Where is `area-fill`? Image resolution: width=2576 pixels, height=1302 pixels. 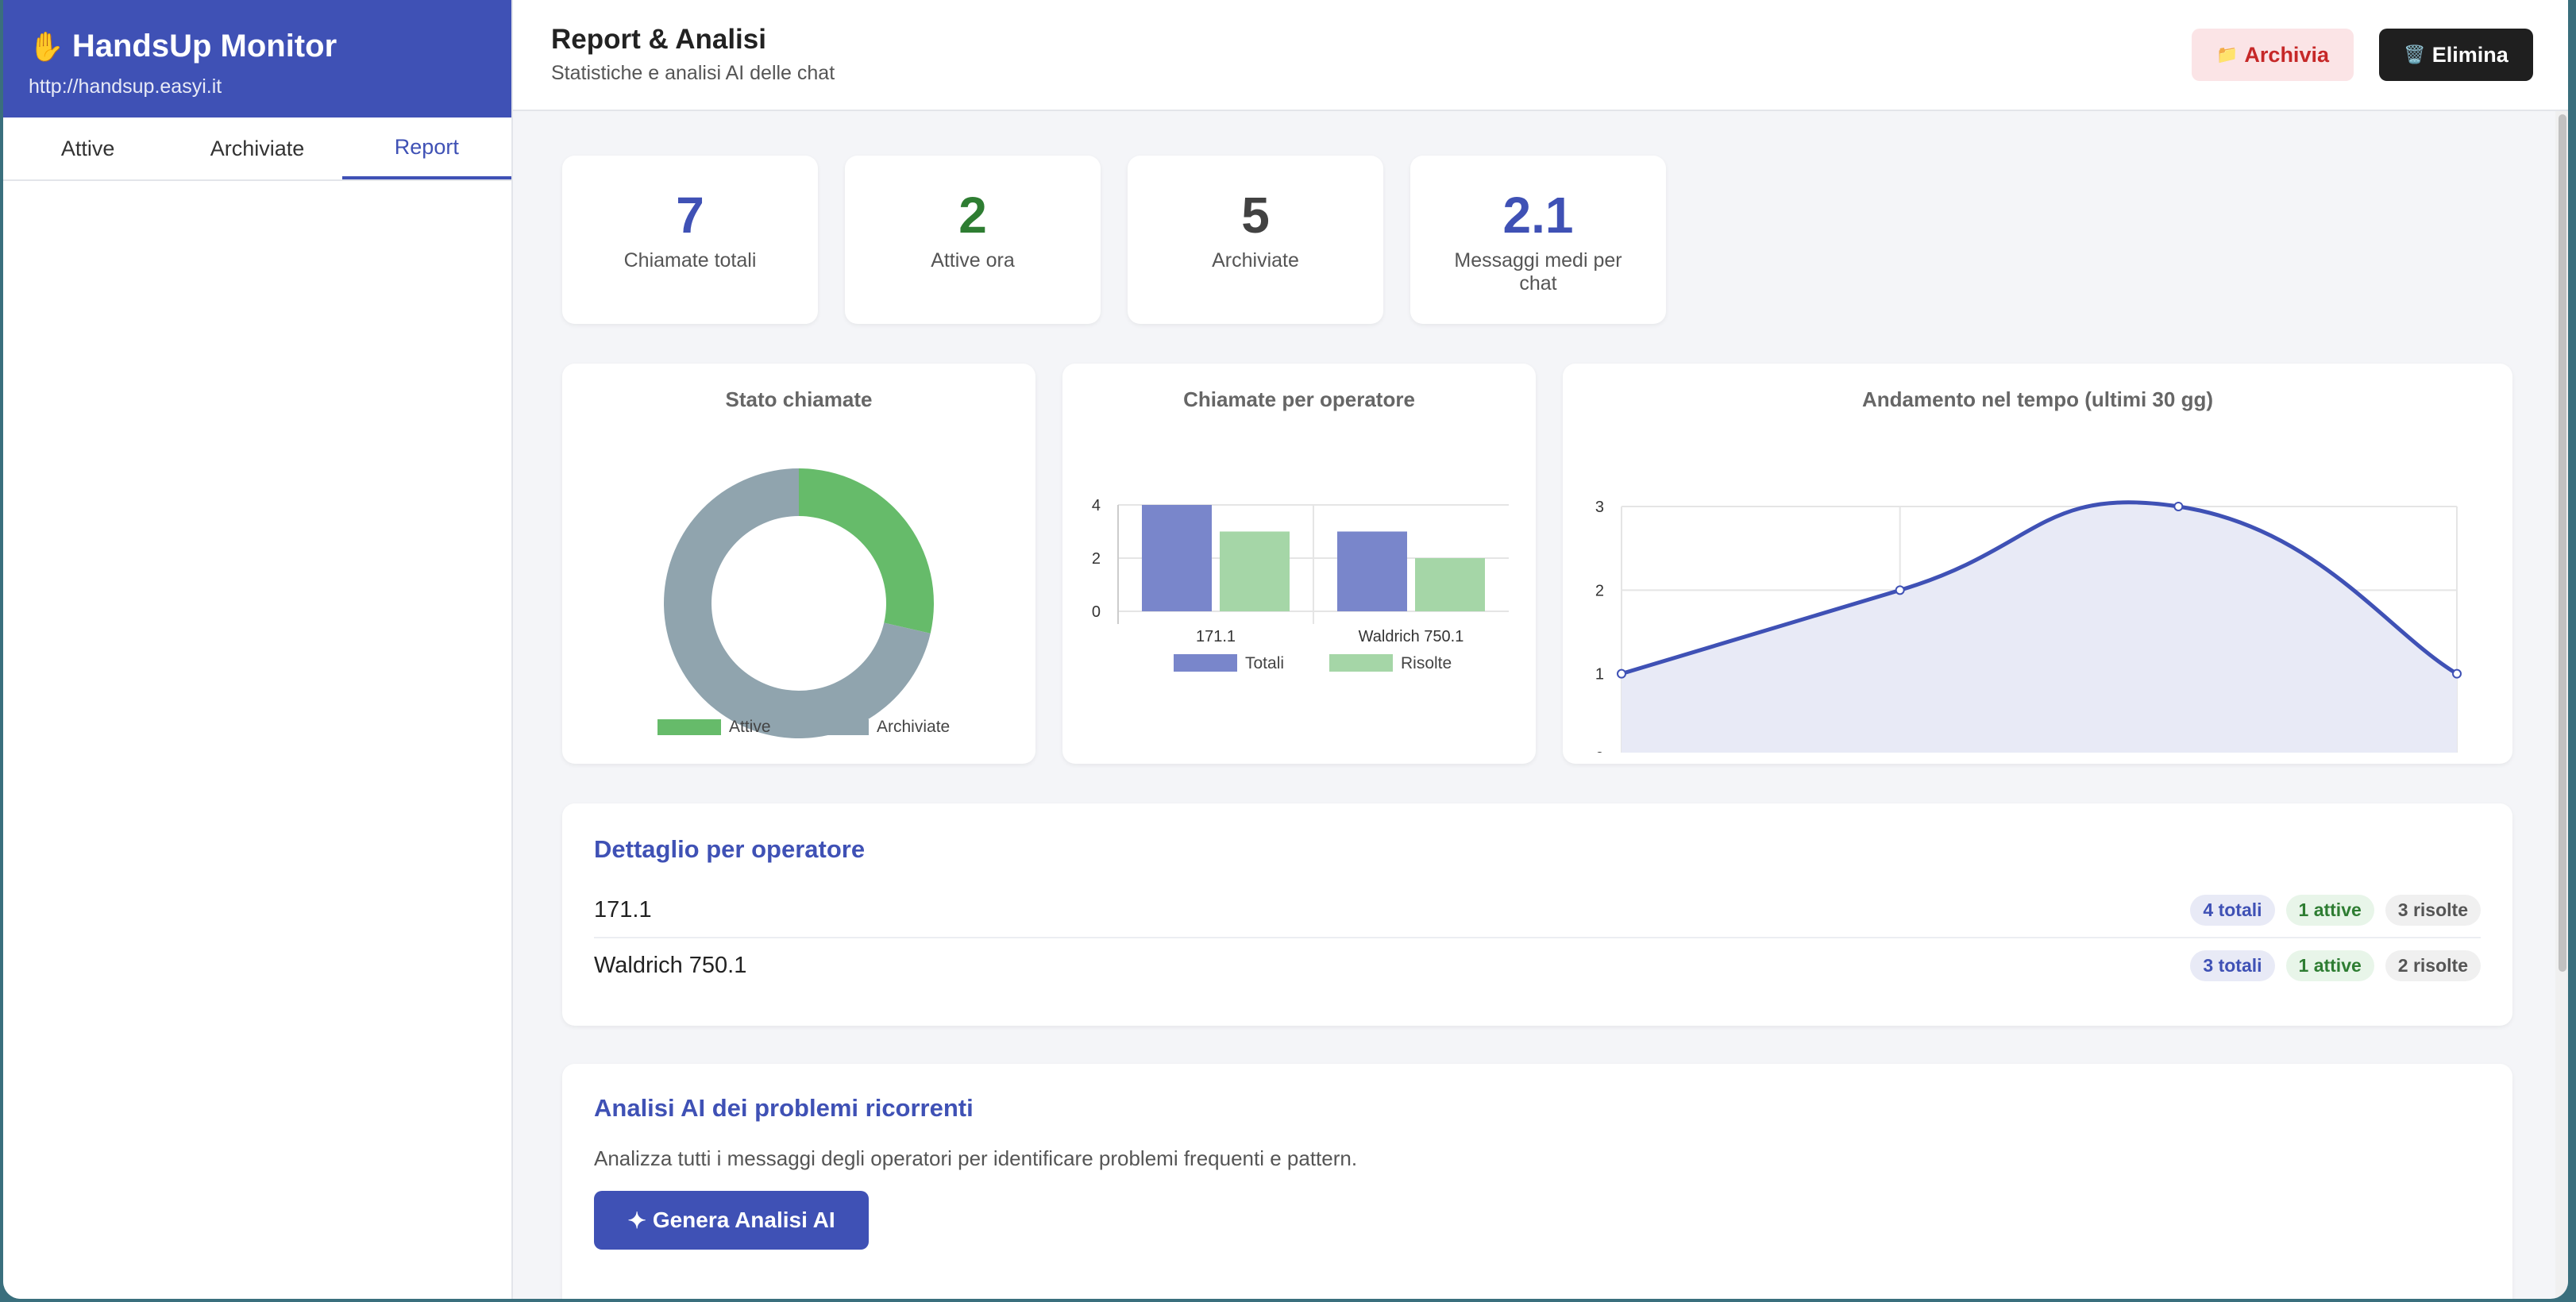
area-fill is located at coordinates (2040, 627).